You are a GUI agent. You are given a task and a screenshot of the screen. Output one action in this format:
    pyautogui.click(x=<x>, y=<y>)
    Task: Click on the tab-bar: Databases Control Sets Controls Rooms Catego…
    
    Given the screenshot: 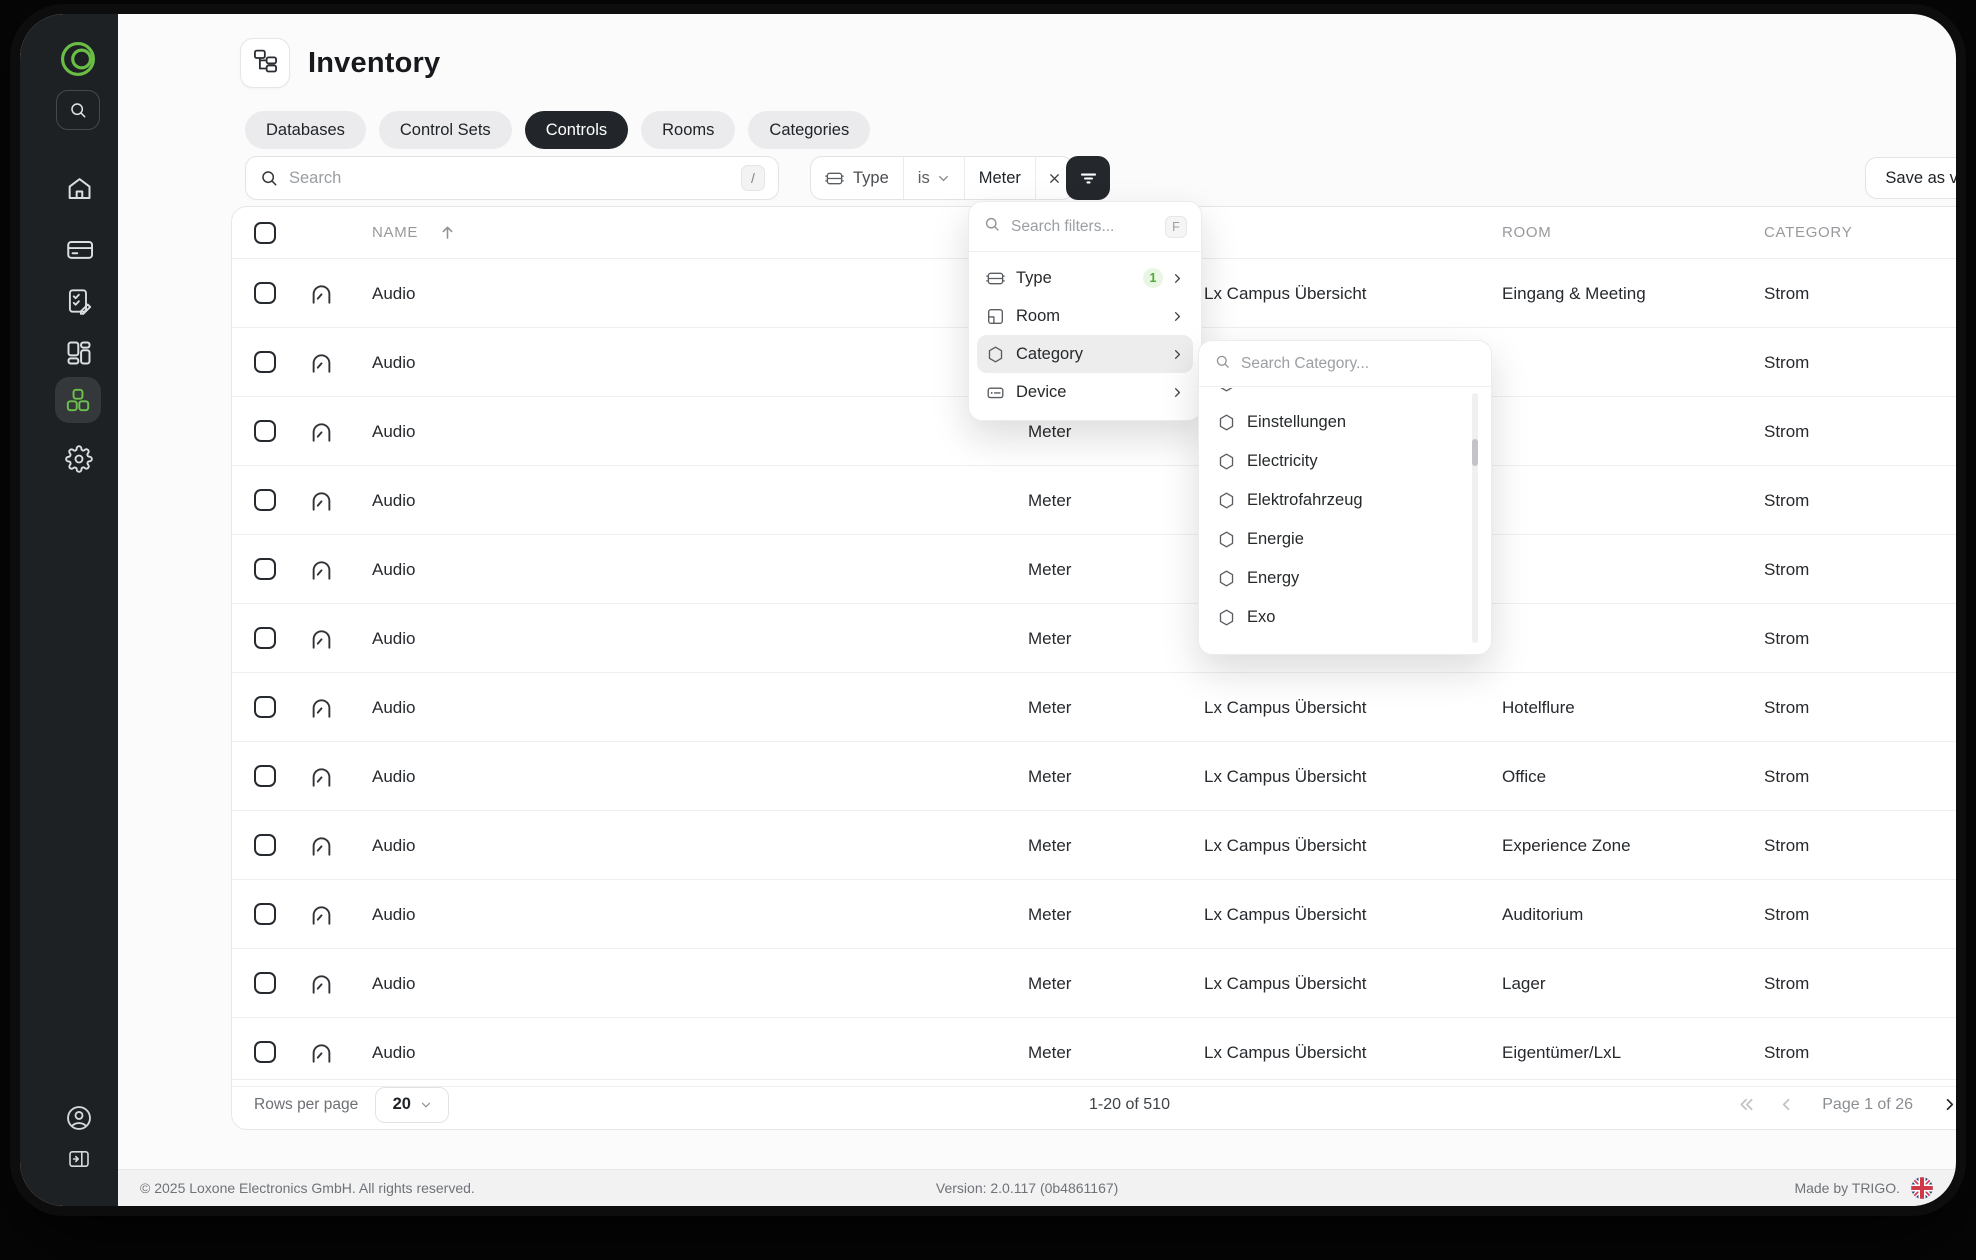 What is the action you would take?
    pyautogui.click(x=558, y=130)
    